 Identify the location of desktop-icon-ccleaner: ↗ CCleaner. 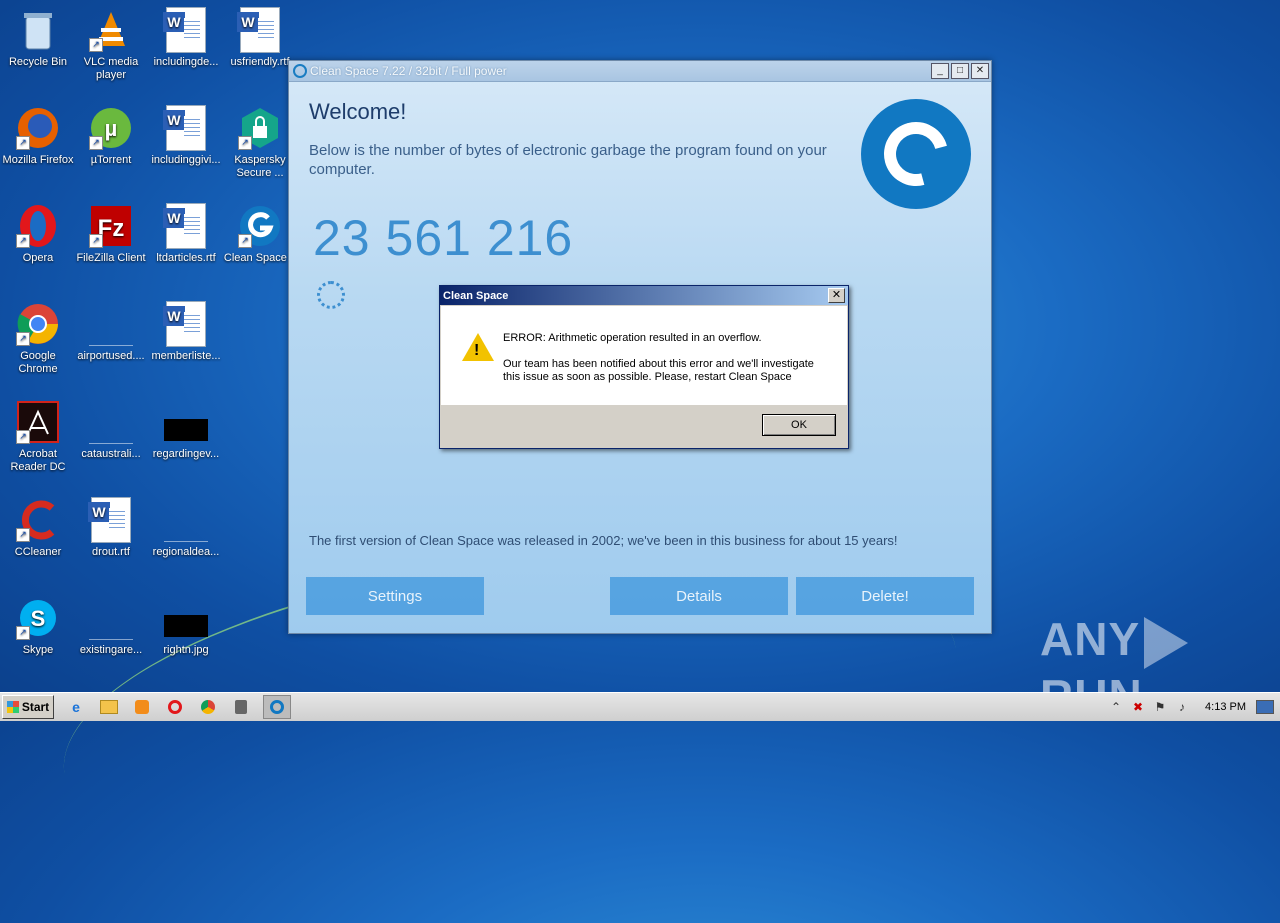
(38, 528).